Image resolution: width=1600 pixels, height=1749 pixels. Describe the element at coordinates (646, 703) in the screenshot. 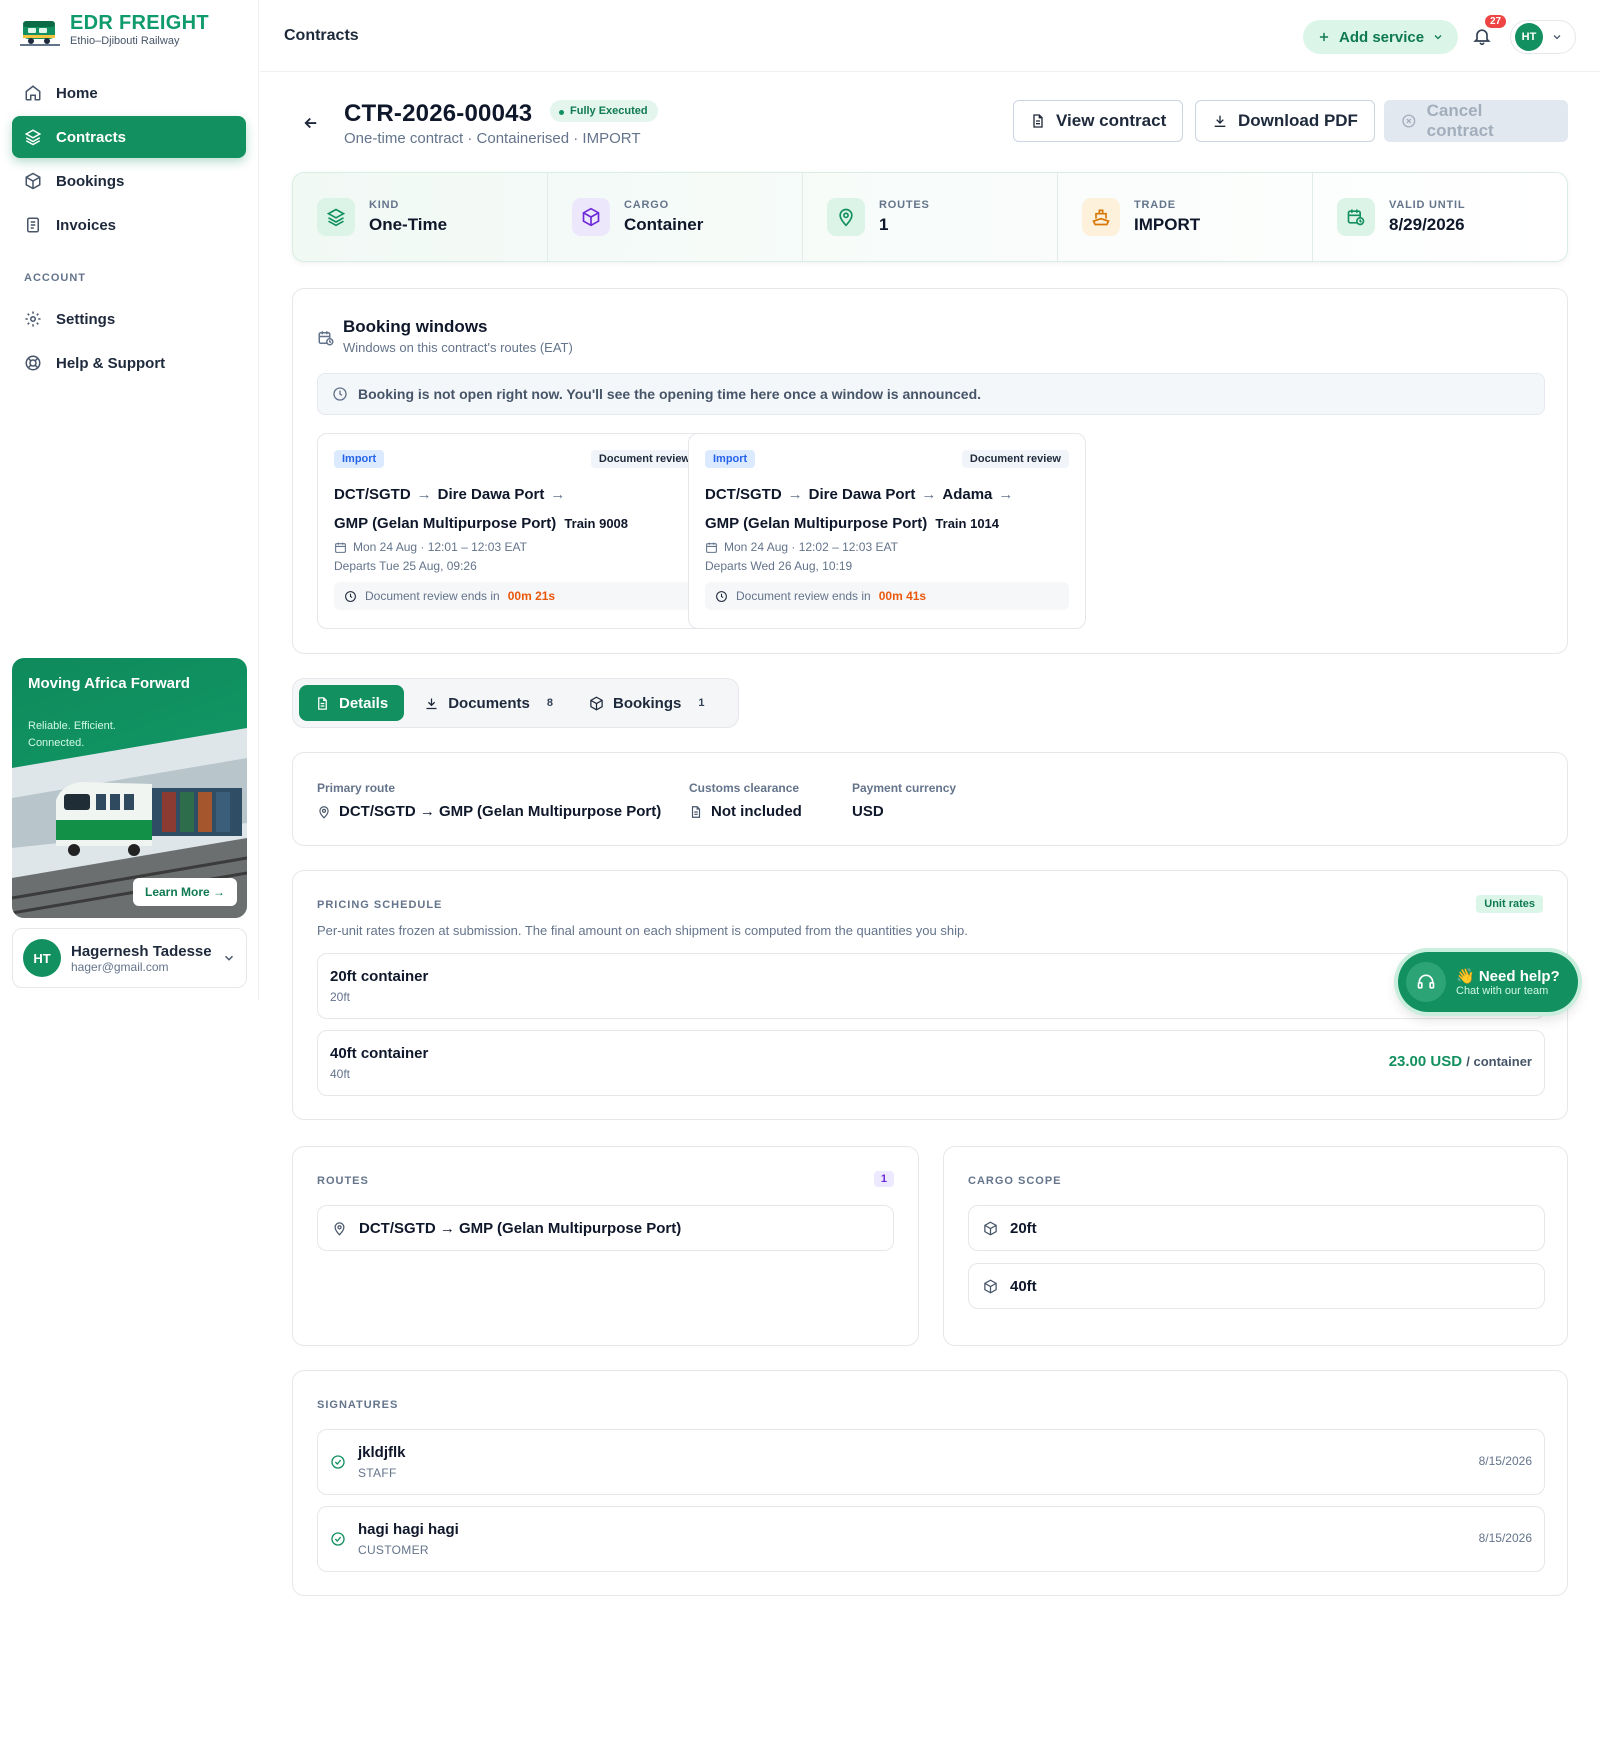

I see `tab-bookings: Bookings 1` at that location.